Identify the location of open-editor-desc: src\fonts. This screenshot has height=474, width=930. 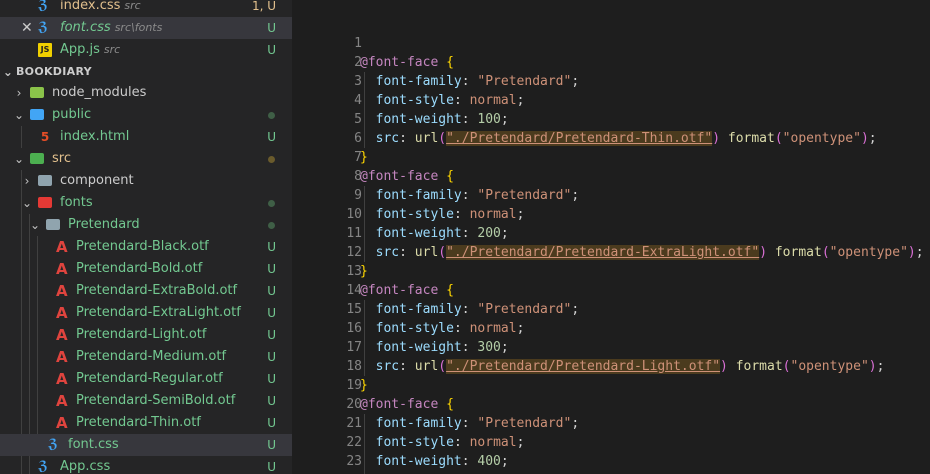
(138, 27).